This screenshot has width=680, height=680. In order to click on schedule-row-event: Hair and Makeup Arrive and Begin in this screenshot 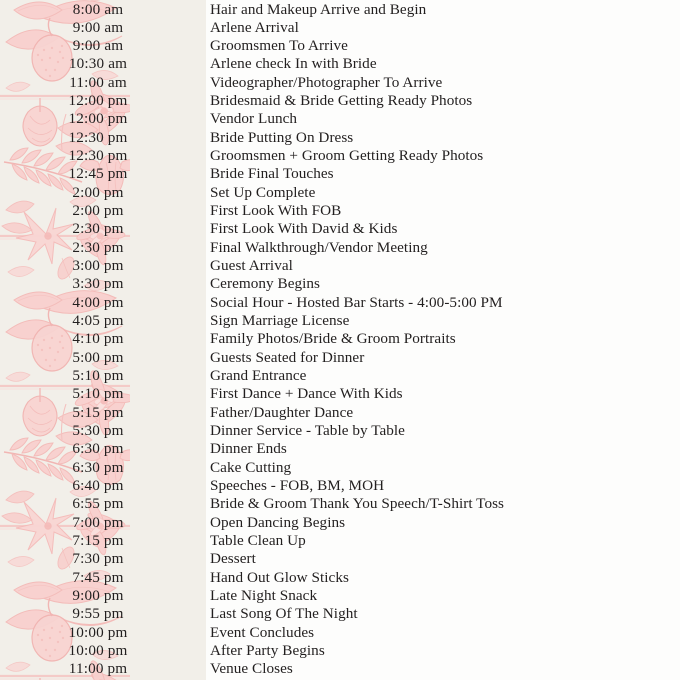, I will do `click(318, 9)`.